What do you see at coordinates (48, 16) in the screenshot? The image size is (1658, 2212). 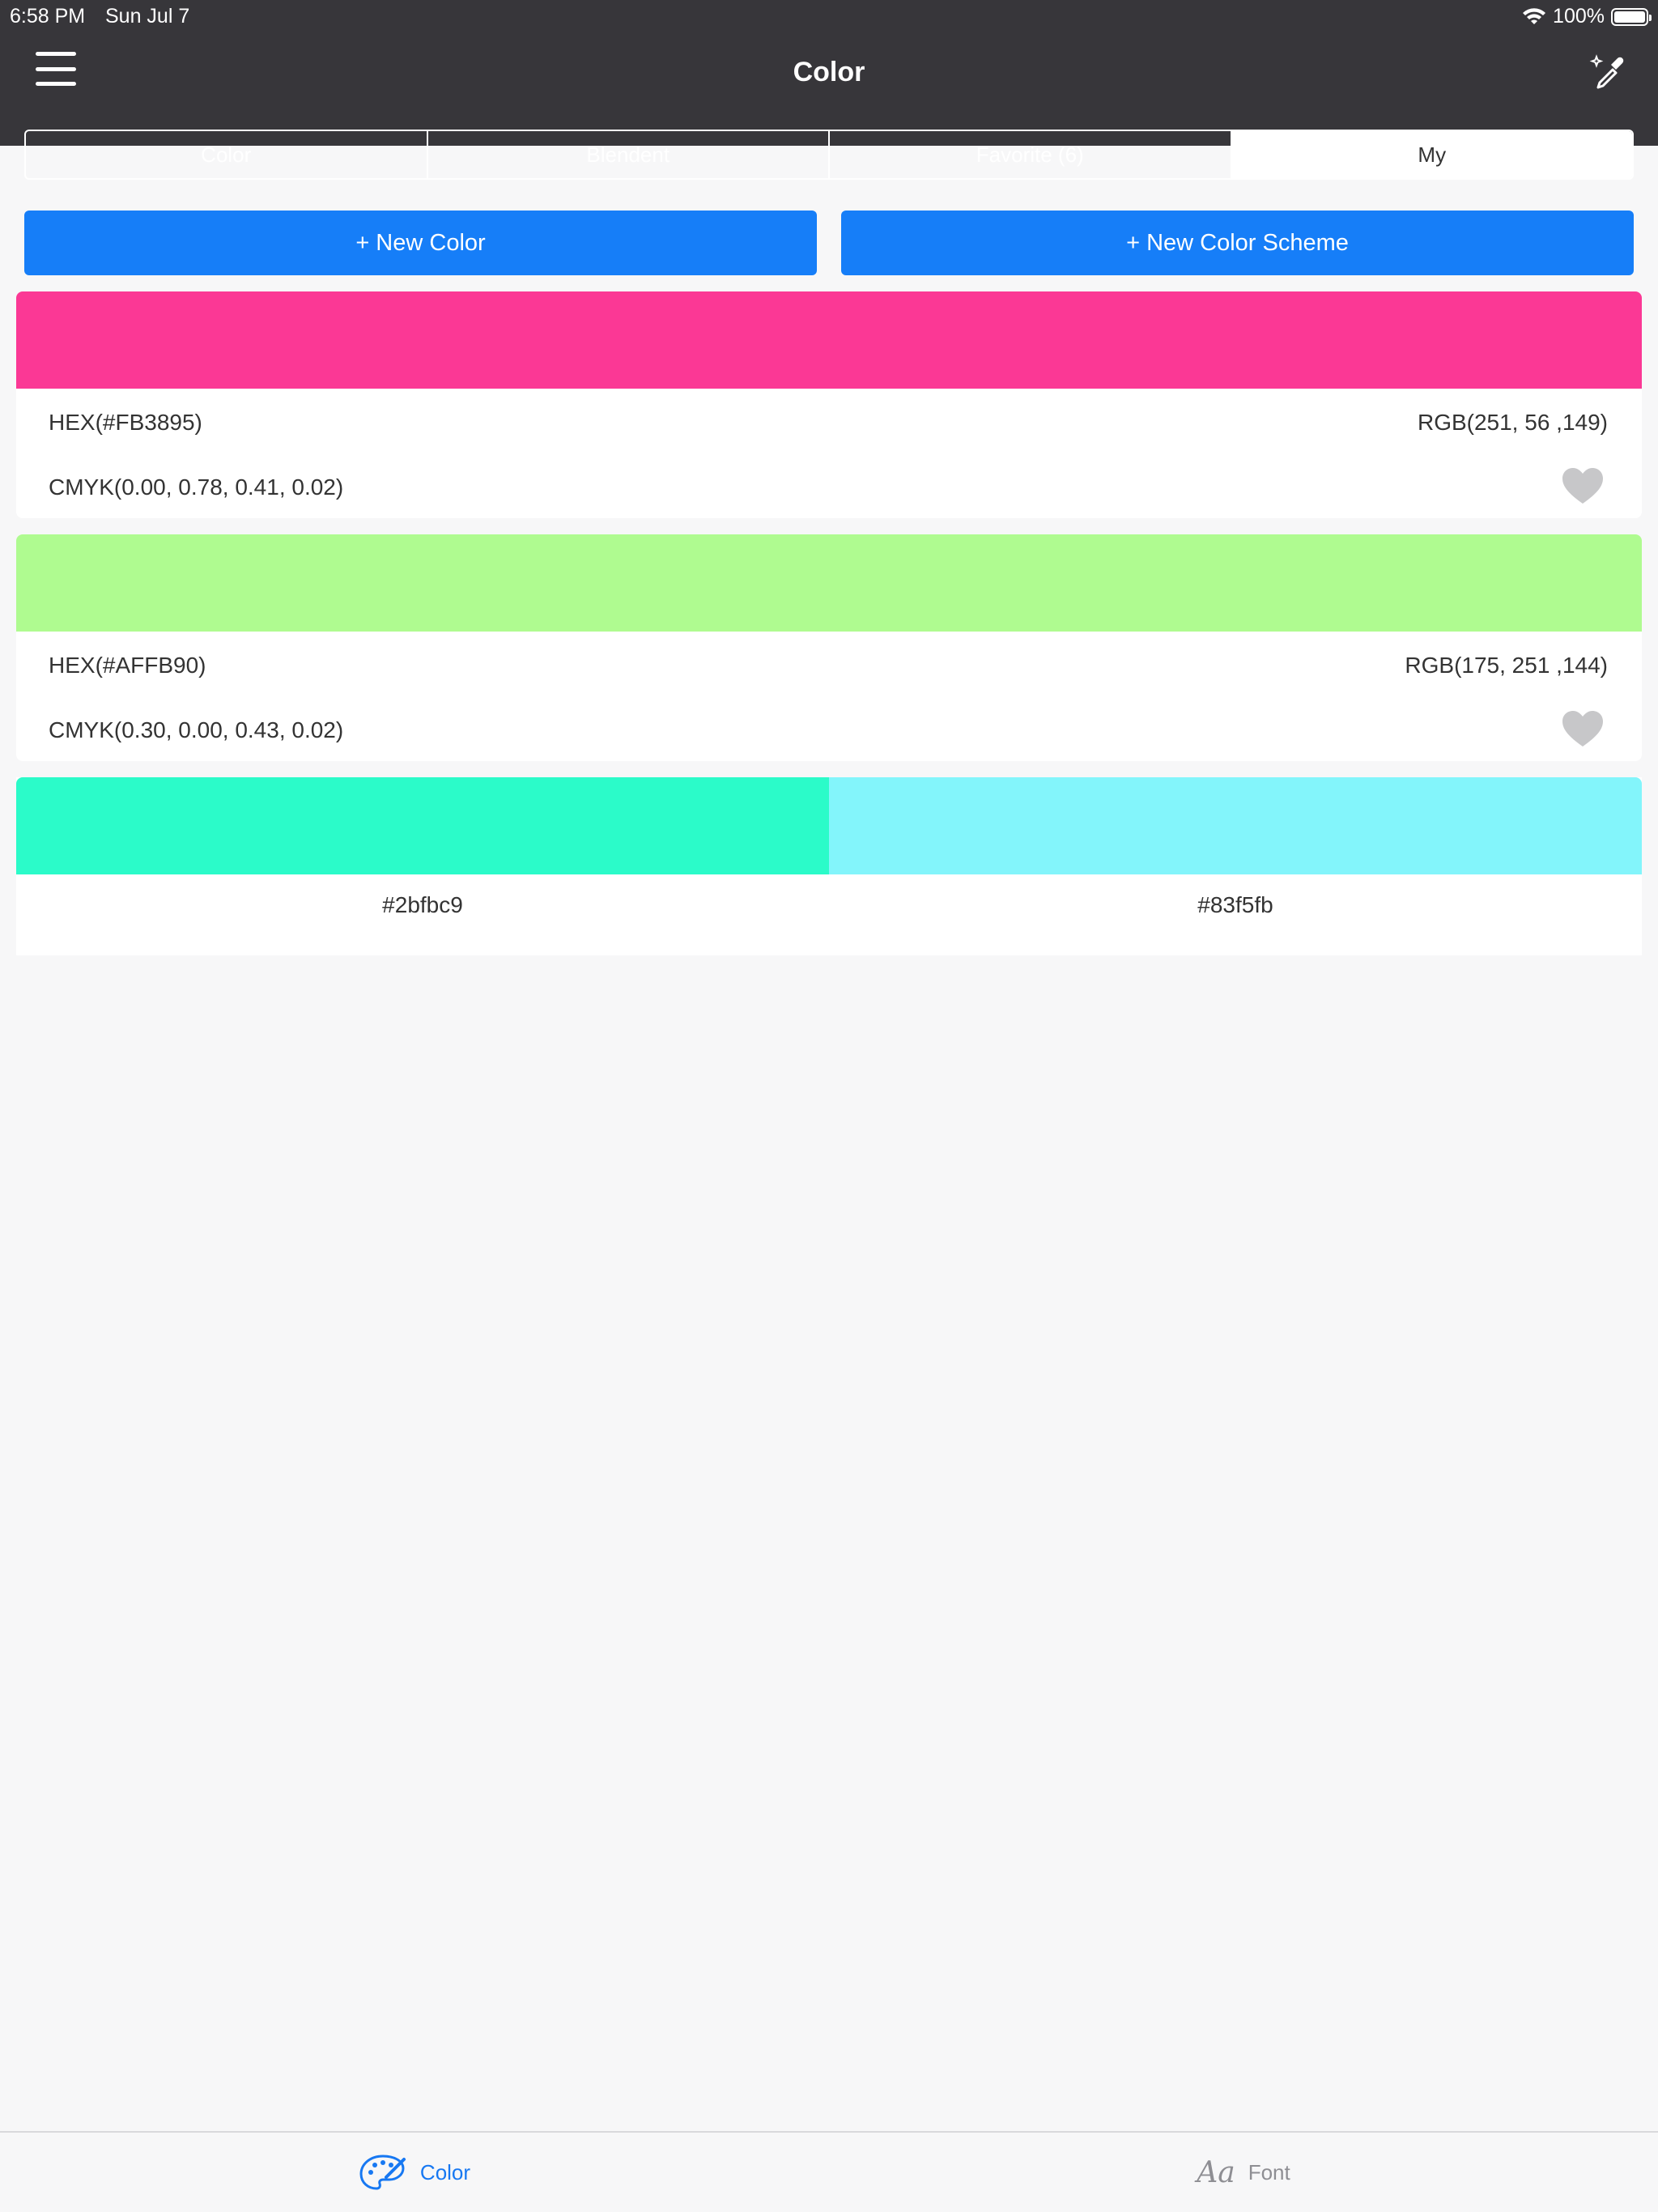 I see `status-time: 6:58 PM` at bounding box center [48, 16].